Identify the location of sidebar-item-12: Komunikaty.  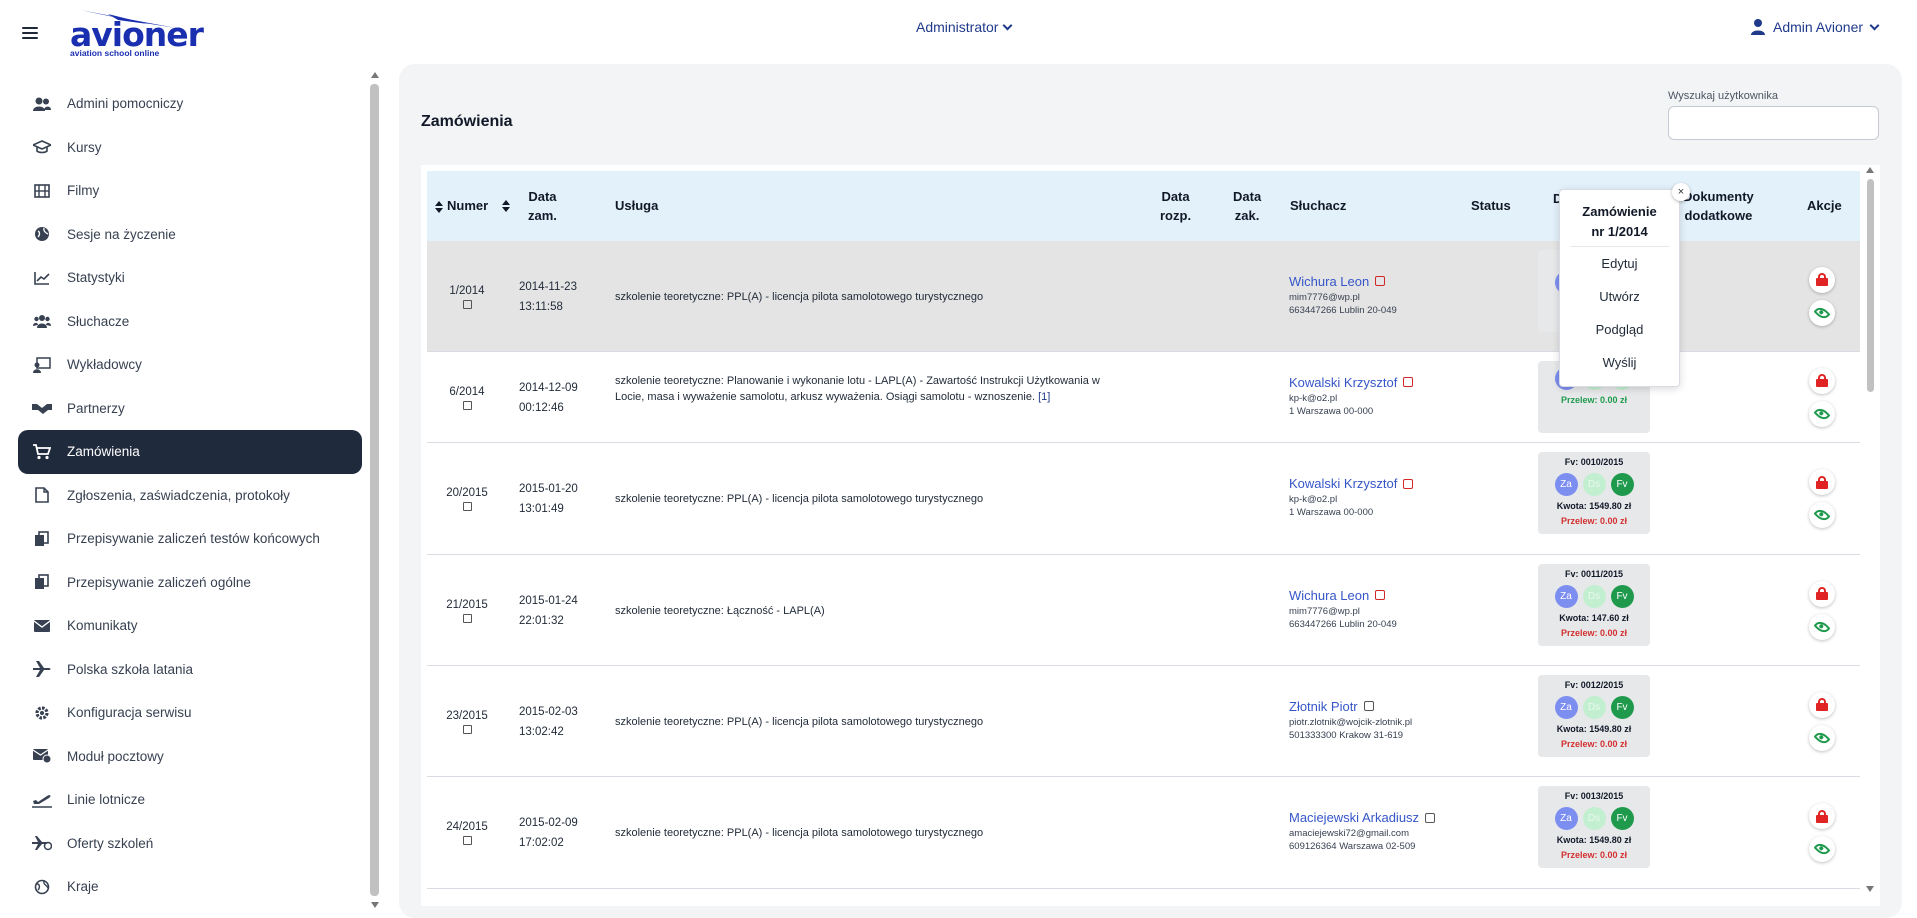
(190, 626).